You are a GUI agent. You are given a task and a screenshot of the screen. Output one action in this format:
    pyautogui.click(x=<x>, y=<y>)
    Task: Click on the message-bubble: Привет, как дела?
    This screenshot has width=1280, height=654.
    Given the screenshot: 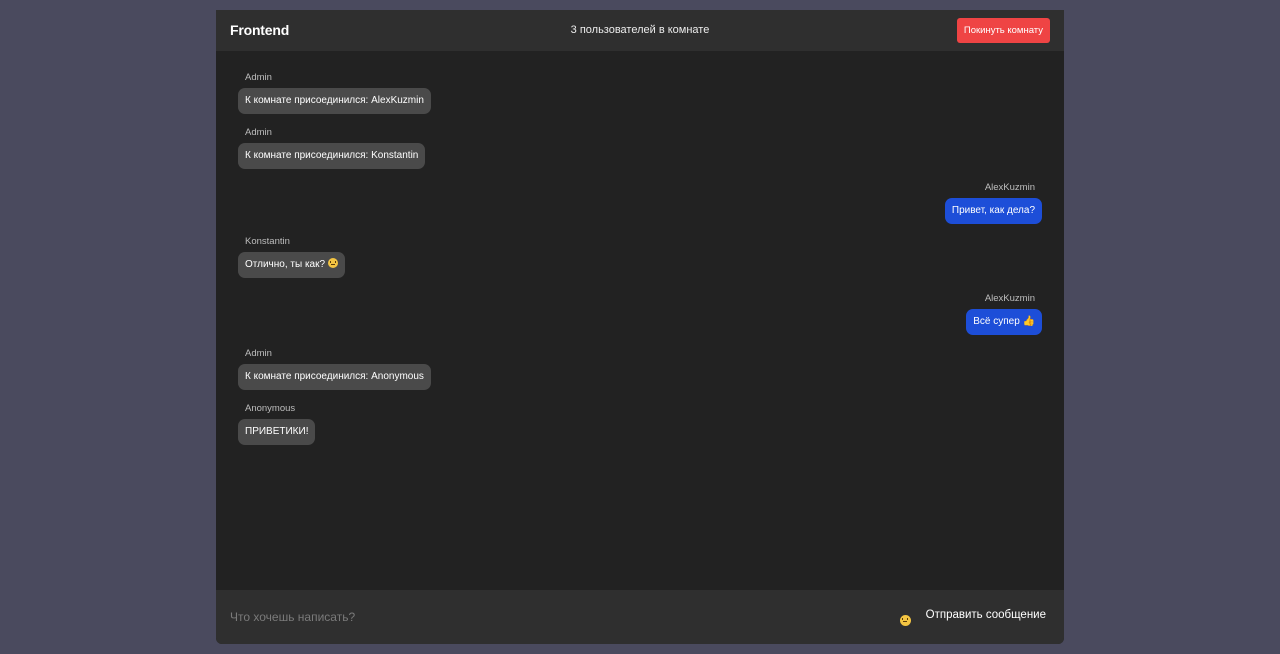 What is the action you would take?
    pyautogui.click(x=993, y=211)
    